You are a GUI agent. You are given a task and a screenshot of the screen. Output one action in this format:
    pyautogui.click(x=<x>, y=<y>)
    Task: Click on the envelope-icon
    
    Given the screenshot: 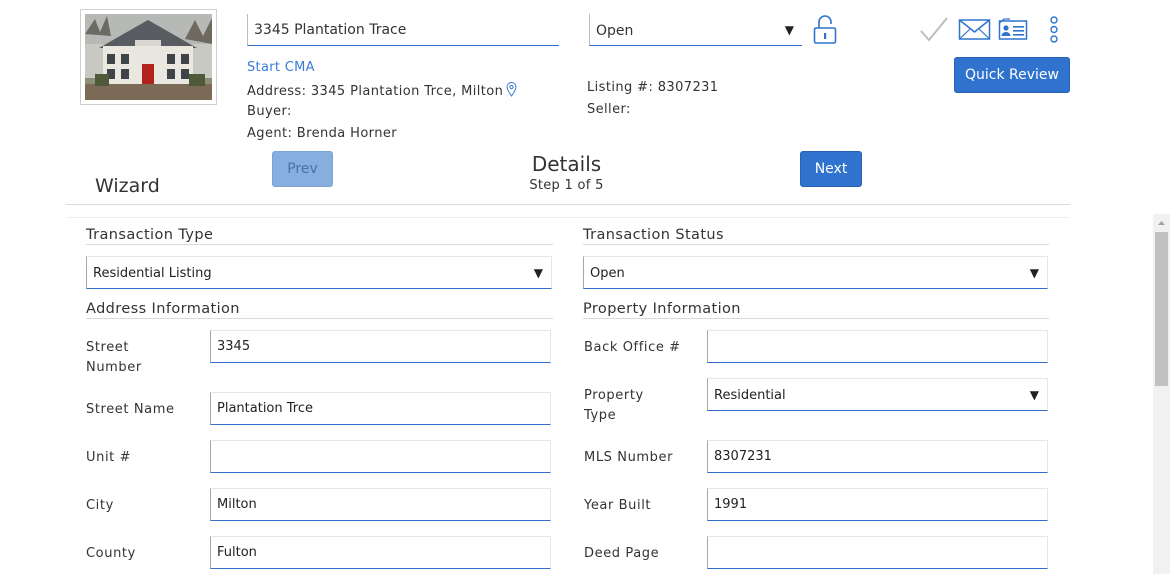 What is the action you would take?
    pyautogui.click(x=974, y=29)
    